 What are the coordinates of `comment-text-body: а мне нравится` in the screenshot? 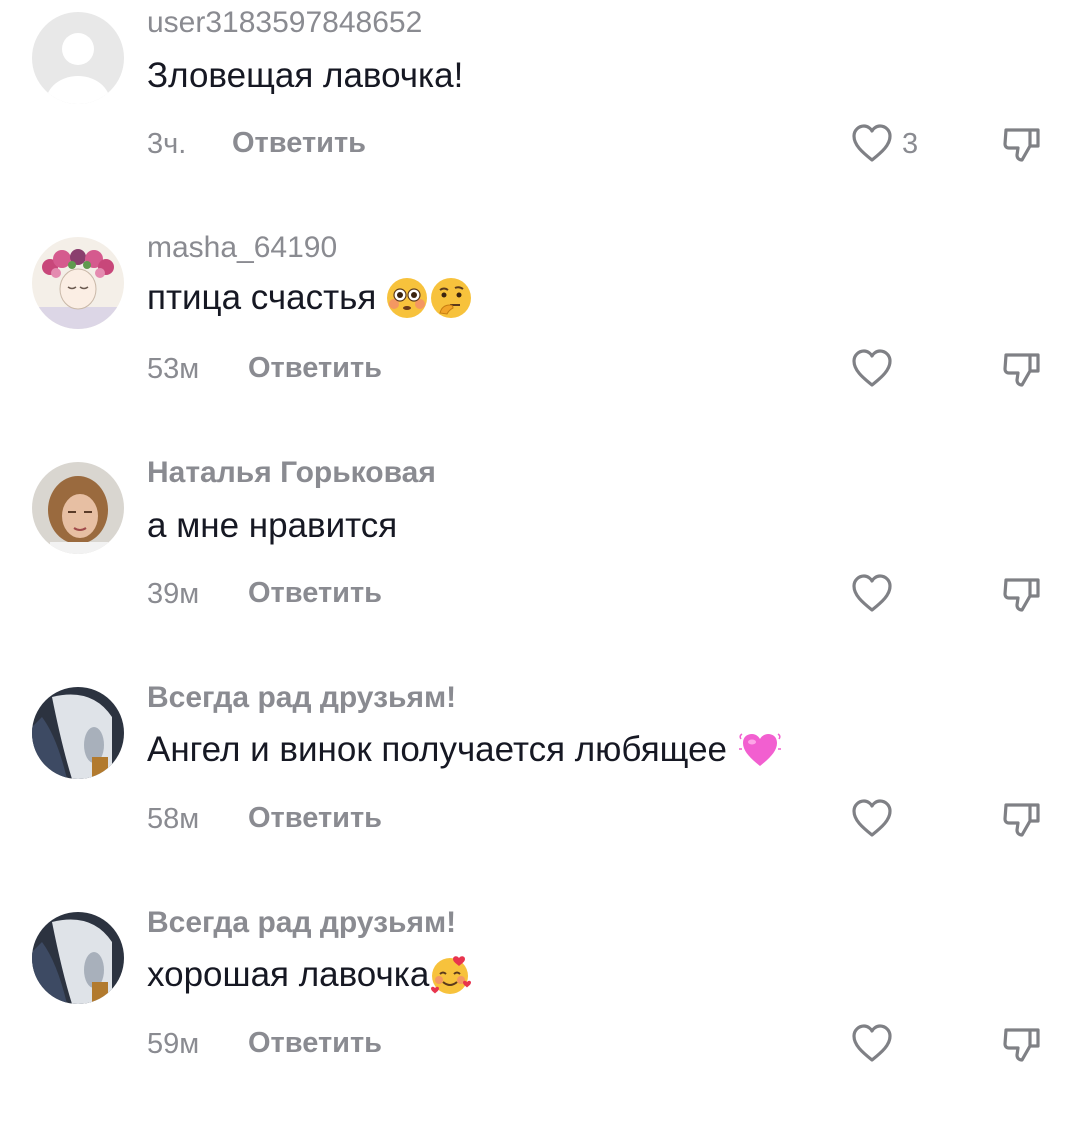 It's located at (272, 525).